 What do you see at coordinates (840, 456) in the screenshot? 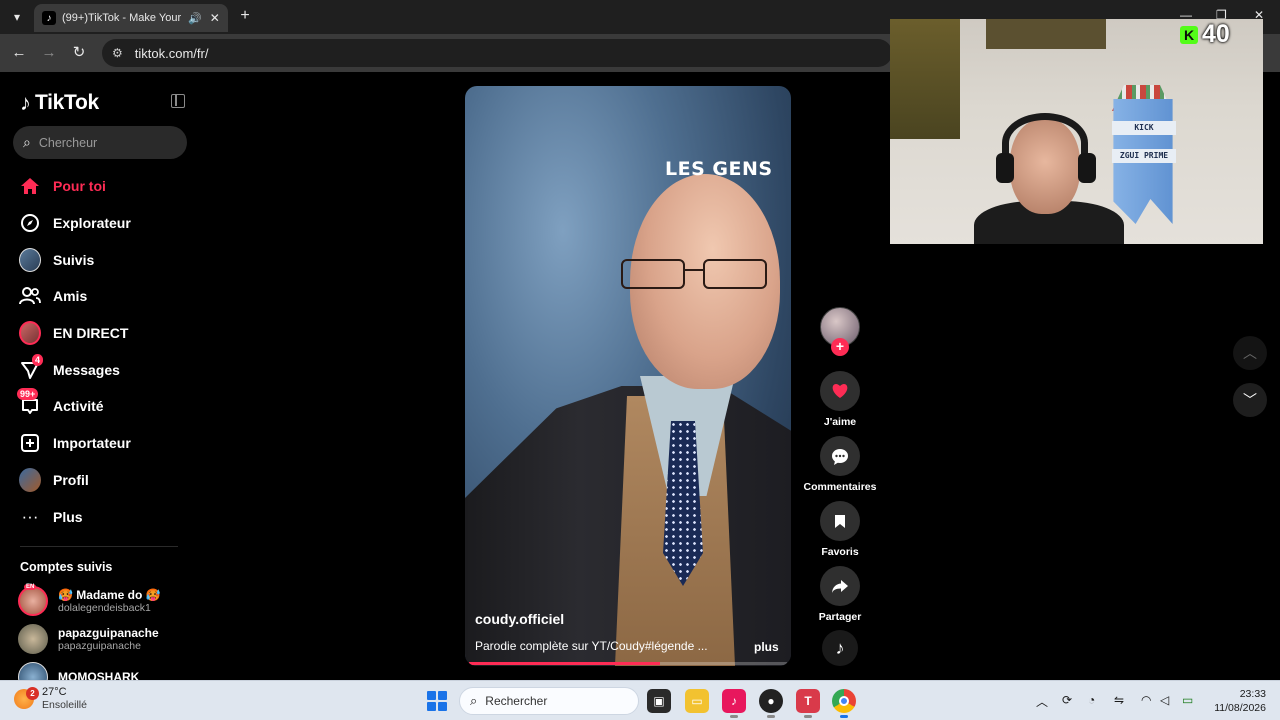
I see `comment-icon` at bounding box center [840, 456].